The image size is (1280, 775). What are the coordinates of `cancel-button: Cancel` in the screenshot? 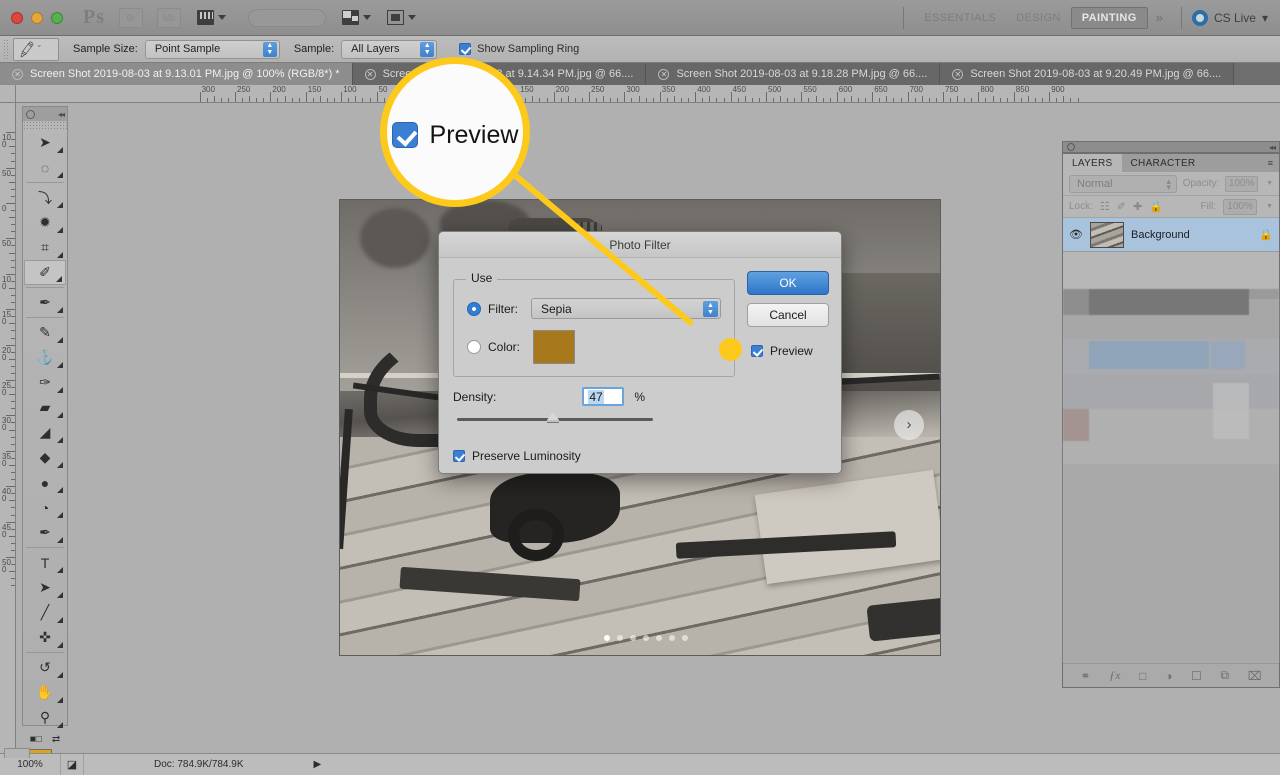 It's located at (788, 315).